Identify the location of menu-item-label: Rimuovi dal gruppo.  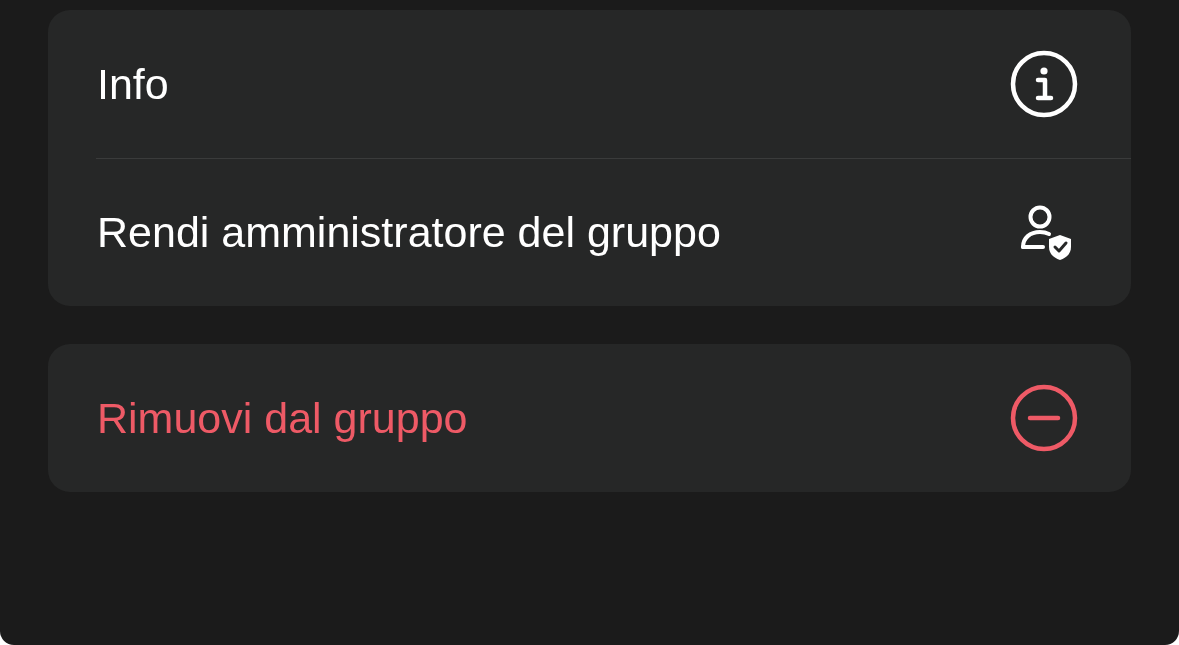
(282, 418).